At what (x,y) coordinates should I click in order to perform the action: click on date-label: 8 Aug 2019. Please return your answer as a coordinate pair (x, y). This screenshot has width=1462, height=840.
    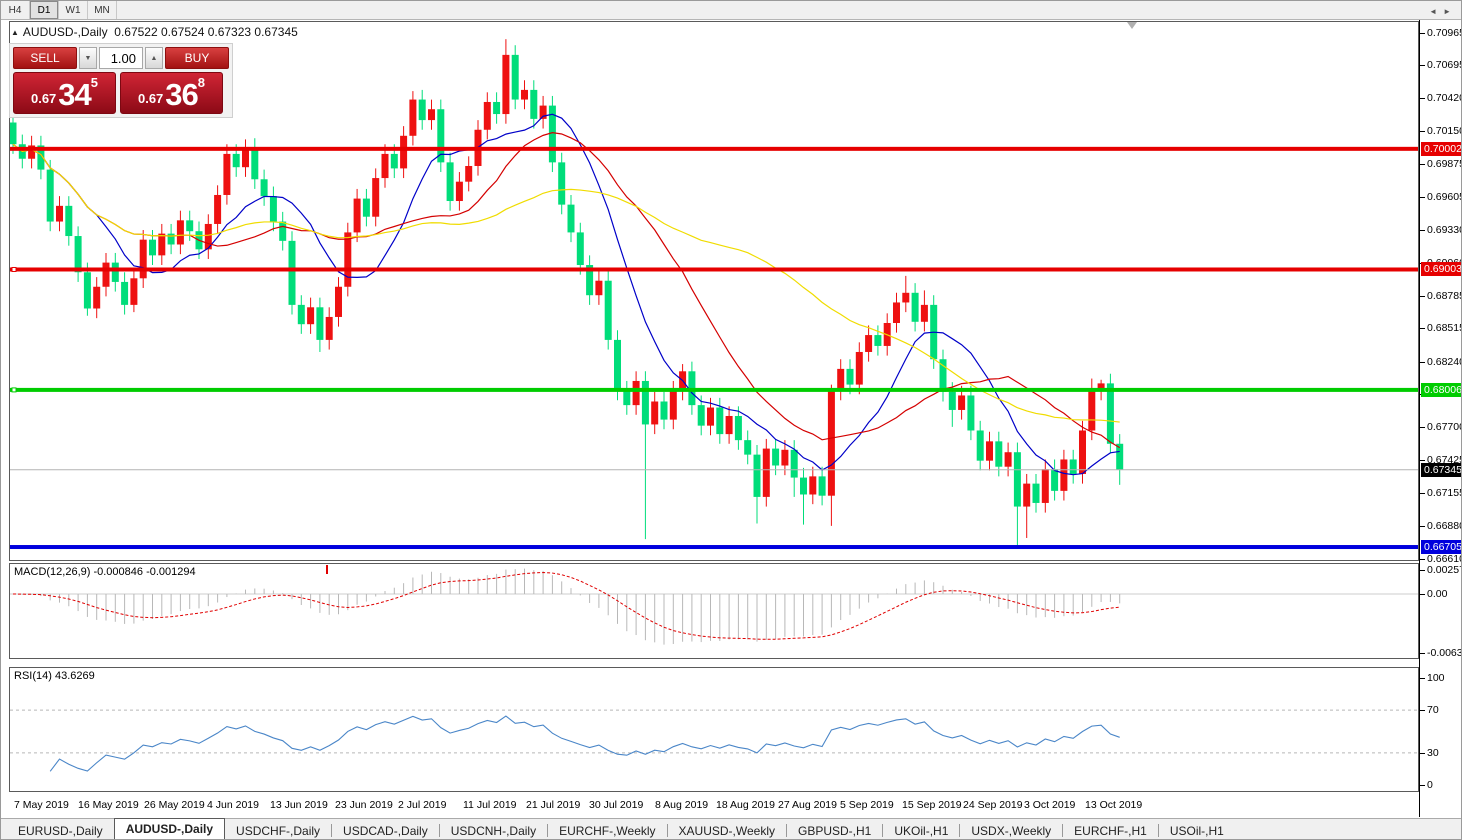
    Looking at the image, I should click on (682, 805).